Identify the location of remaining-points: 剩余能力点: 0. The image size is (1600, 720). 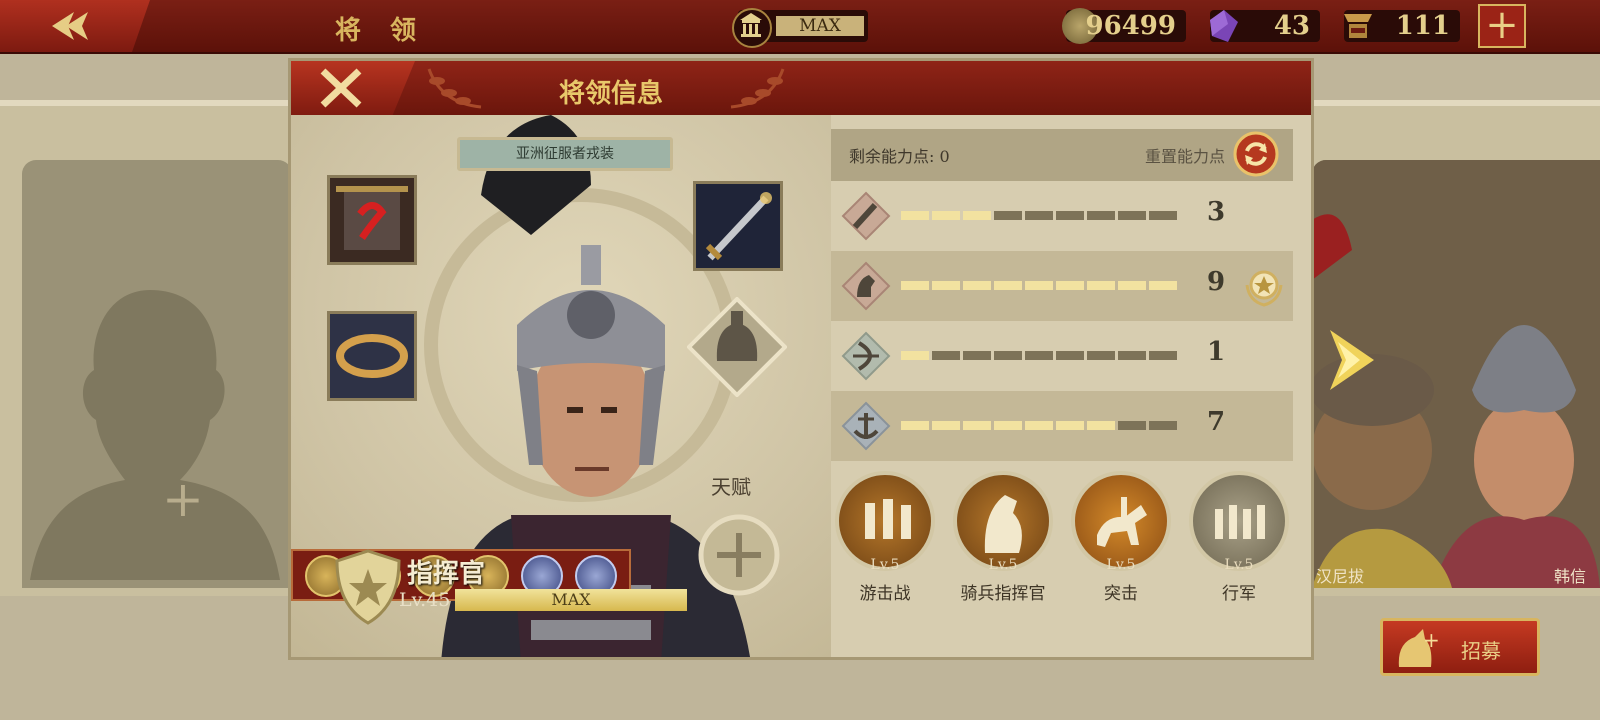
(899, 156).